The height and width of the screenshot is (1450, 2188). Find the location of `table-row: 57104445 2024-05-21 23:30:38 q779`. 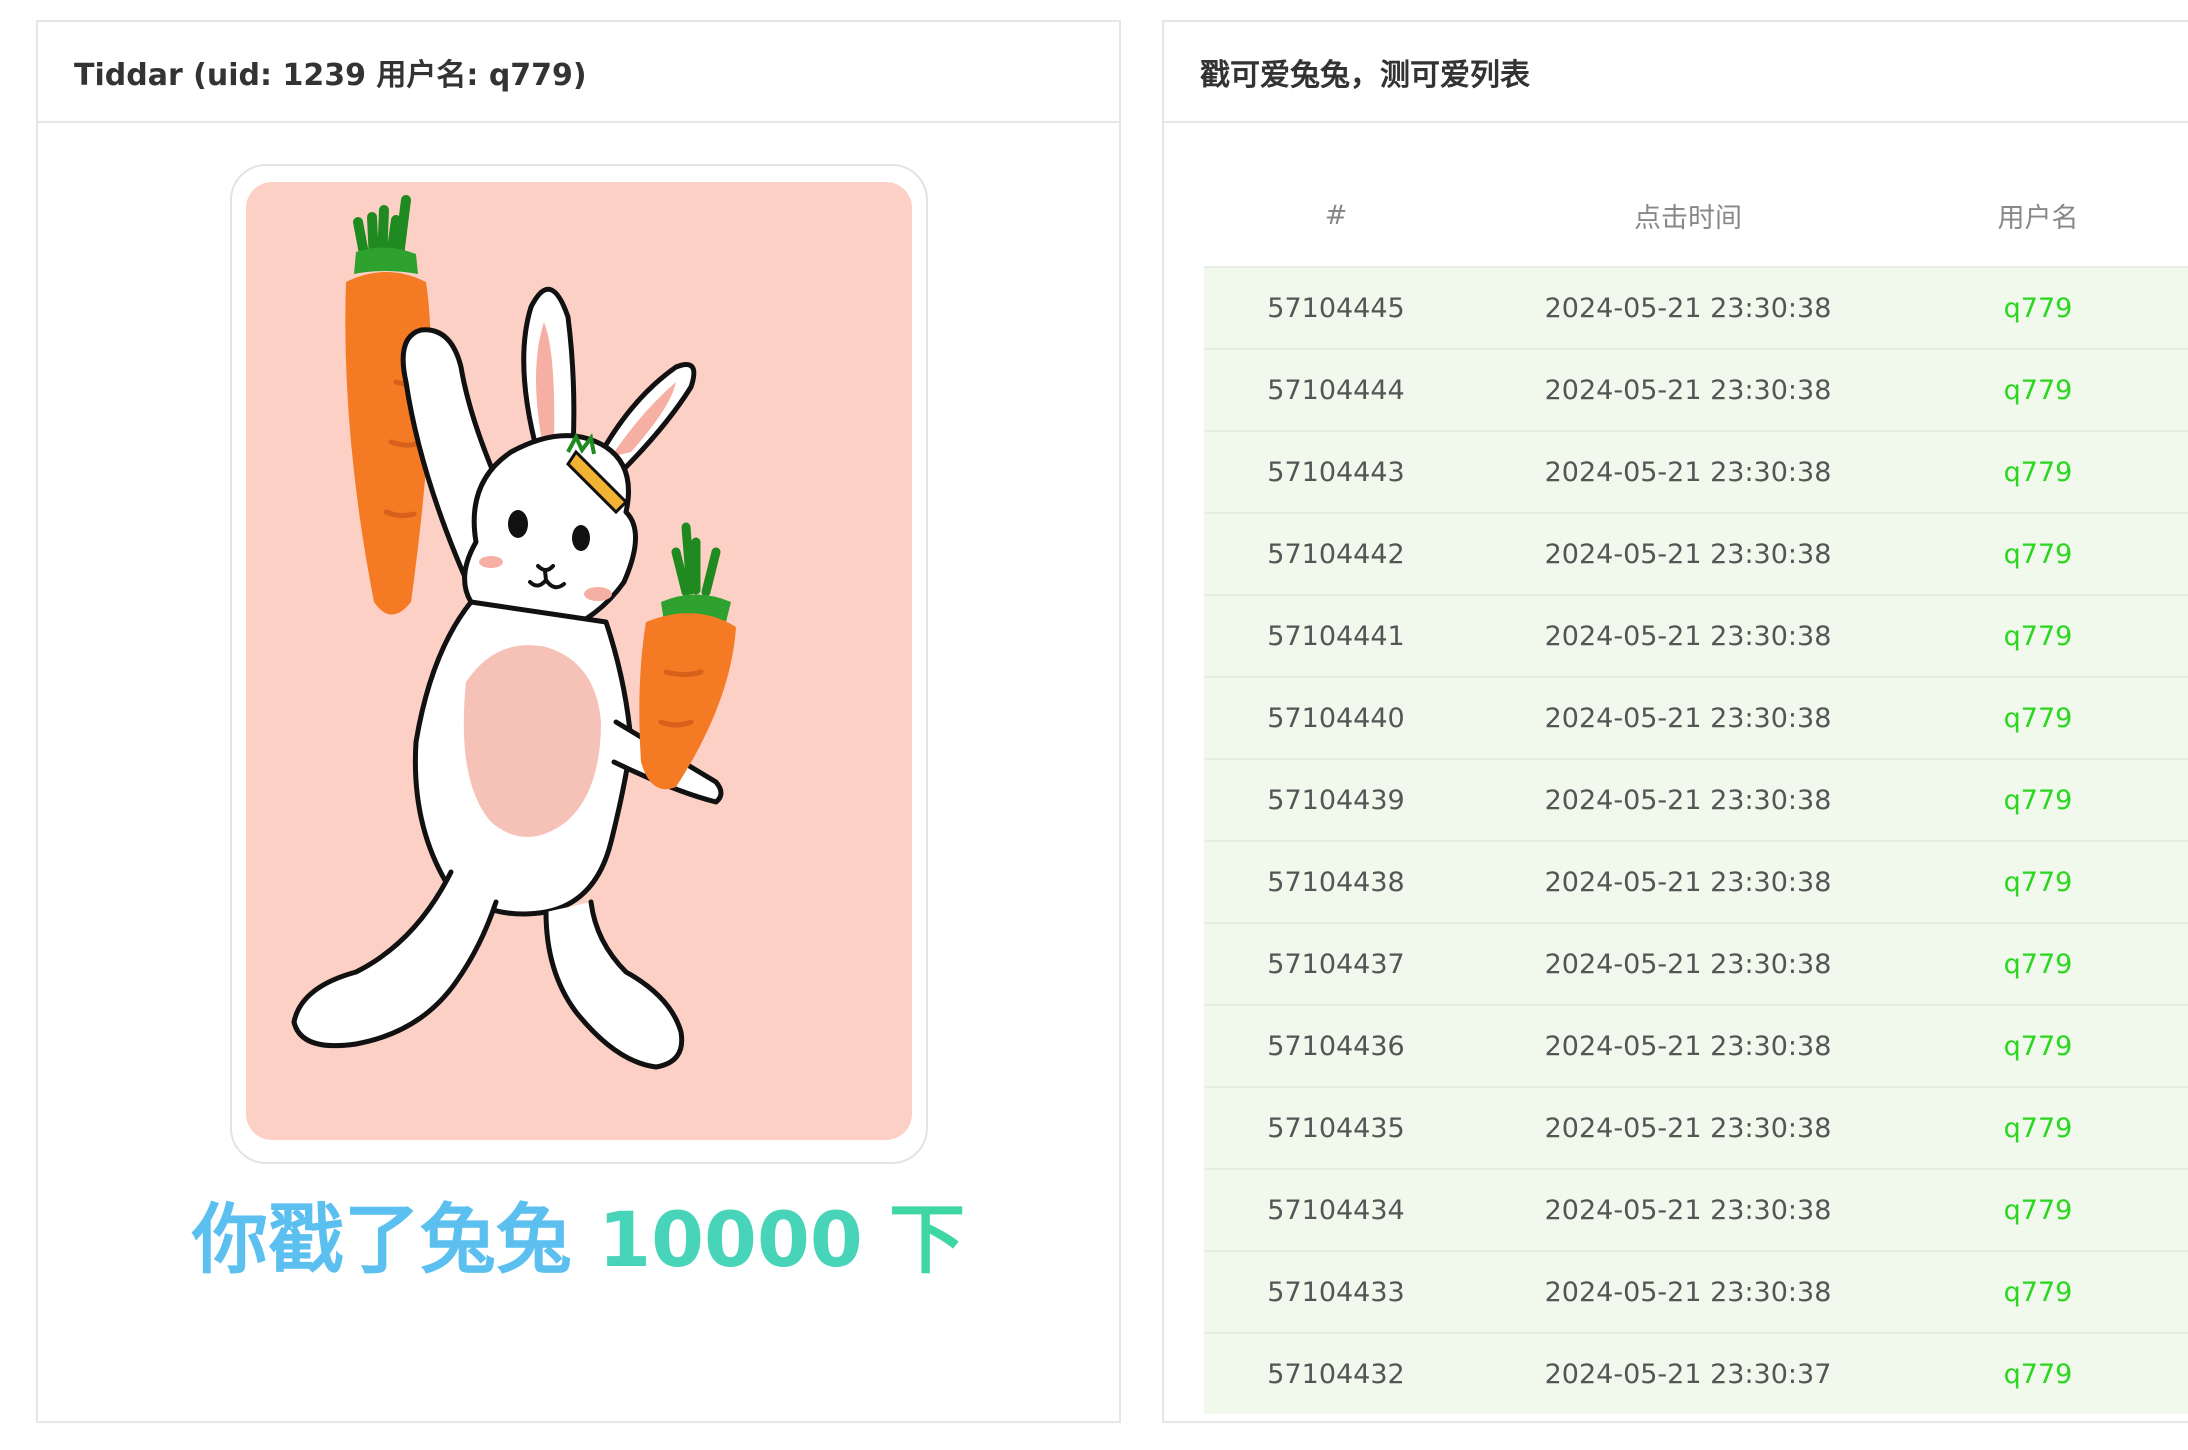

table-row: 57104445 2024-05-21 23:30:38 q779 is located at coordinates (1696, 307).